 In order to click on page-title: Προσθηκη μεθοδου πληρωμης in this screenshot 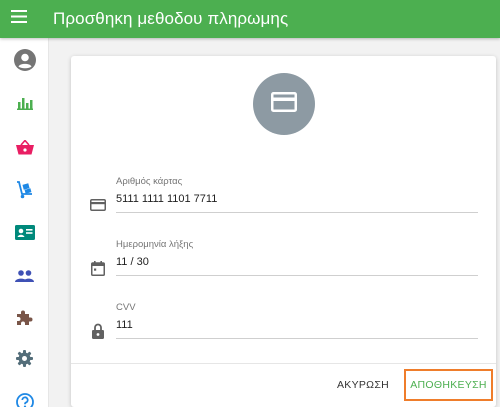, I will do `click(171, 18)`.